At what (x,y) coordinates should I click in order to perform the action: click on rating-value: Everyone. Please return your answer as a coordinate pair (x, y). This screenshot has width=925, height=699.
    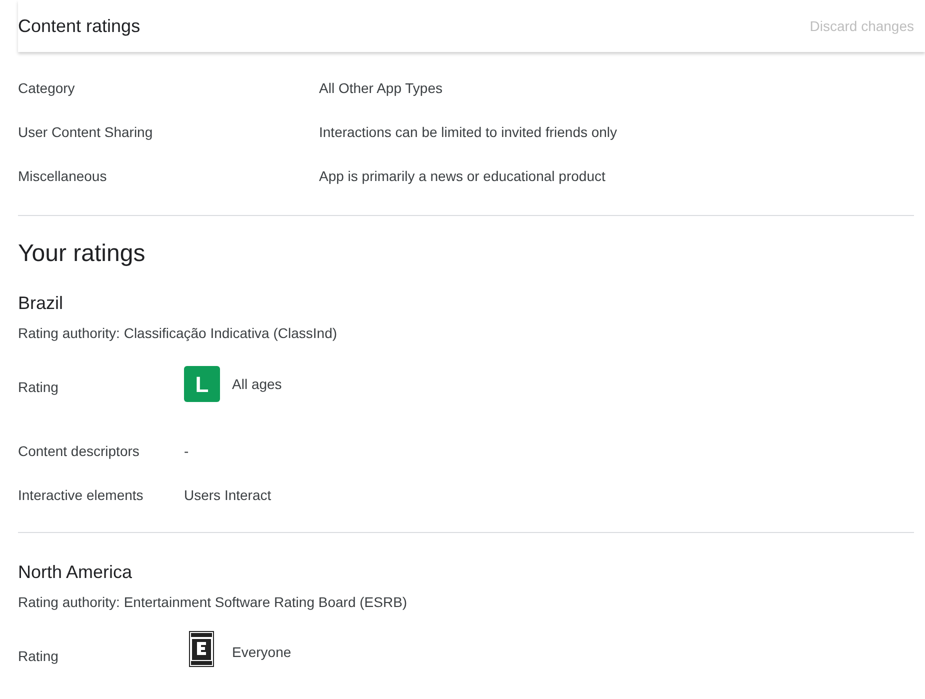
    Looking at the image, I should click on (262, 652).